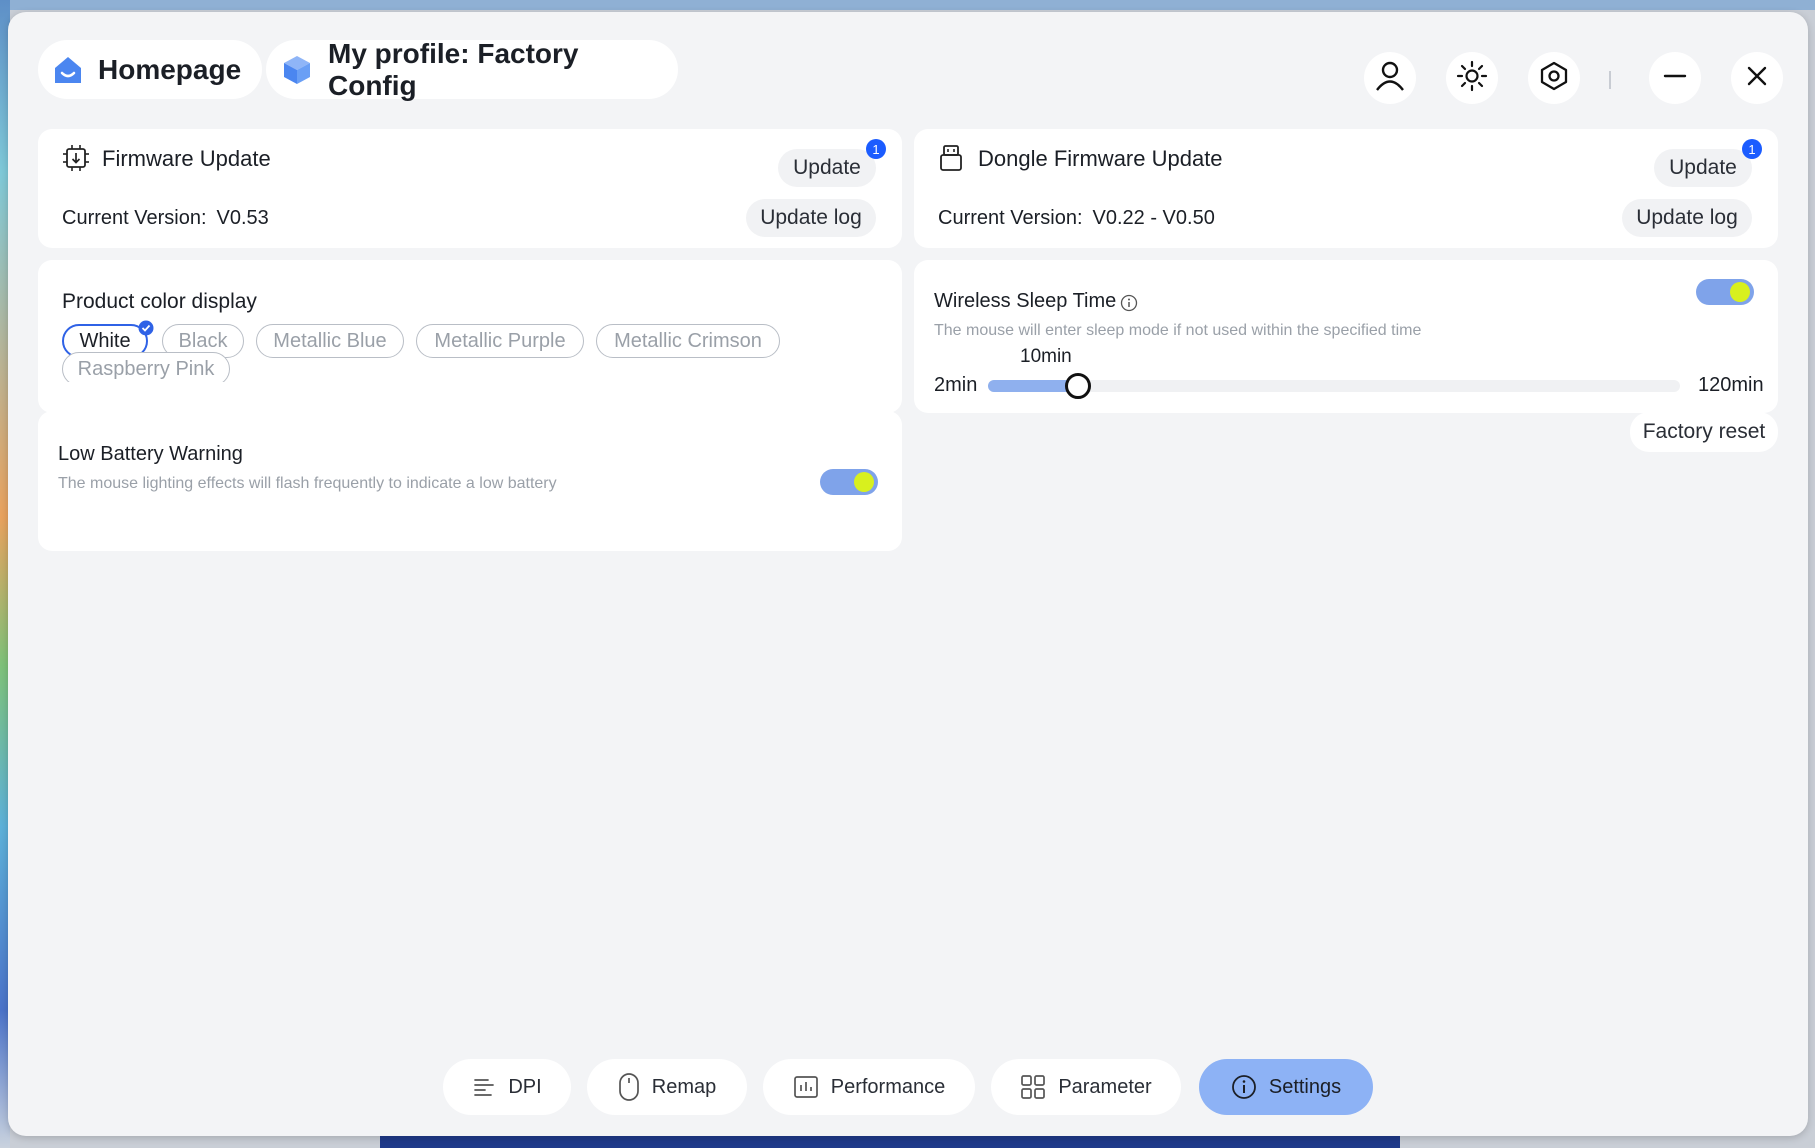 This screenshot has height=1148, width=1815. What do you see at coordinates (876, 149) in the screenshot?
I see `firmware-update-badge: 1` at bounding box center [876, 149].